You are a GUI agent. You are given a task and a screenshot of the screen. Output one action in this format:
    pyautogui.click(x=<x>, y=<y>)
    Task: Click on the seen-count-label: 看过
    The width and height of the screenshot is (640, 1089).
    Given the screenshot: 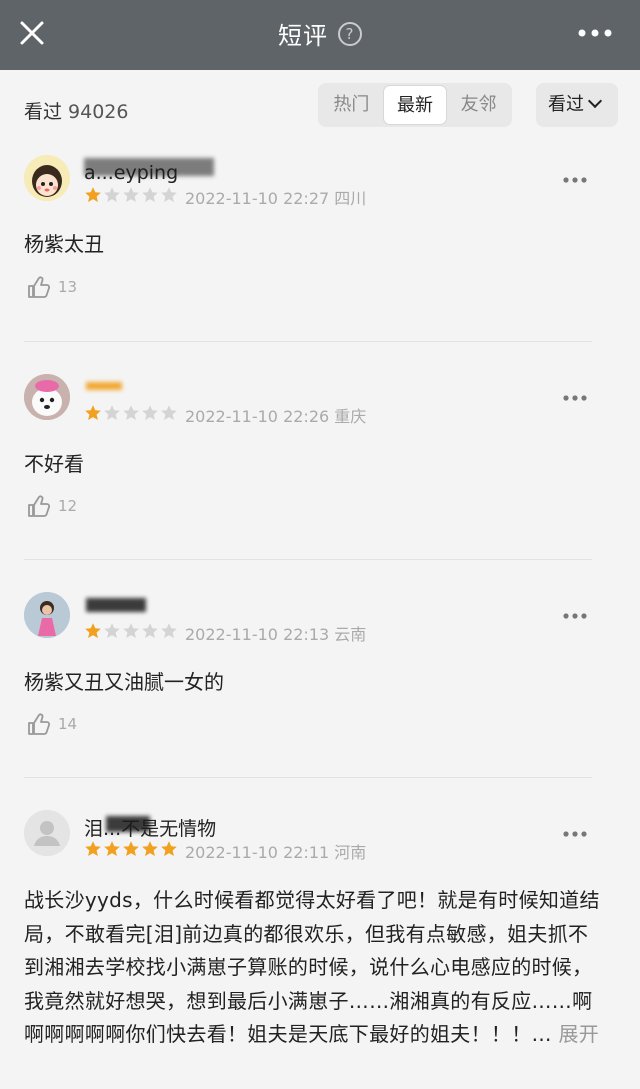 What is the action you would take?
    pyautogui.click(x=43, y=112)
    